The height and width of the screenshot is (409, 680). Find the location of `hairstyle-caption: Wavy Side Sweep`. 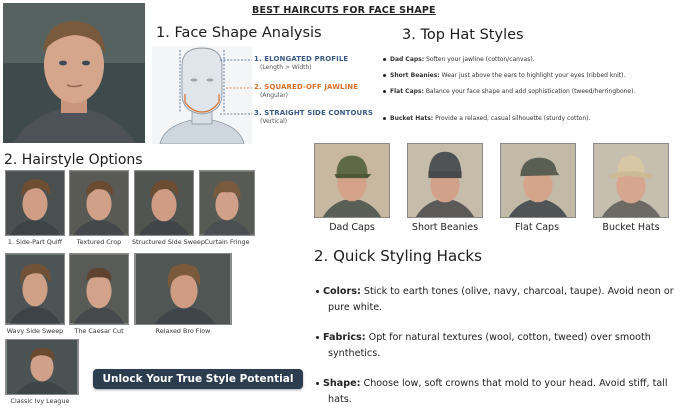

hairstyle-caption: Wavy Side Sweep is located at coordinates (35, 331).